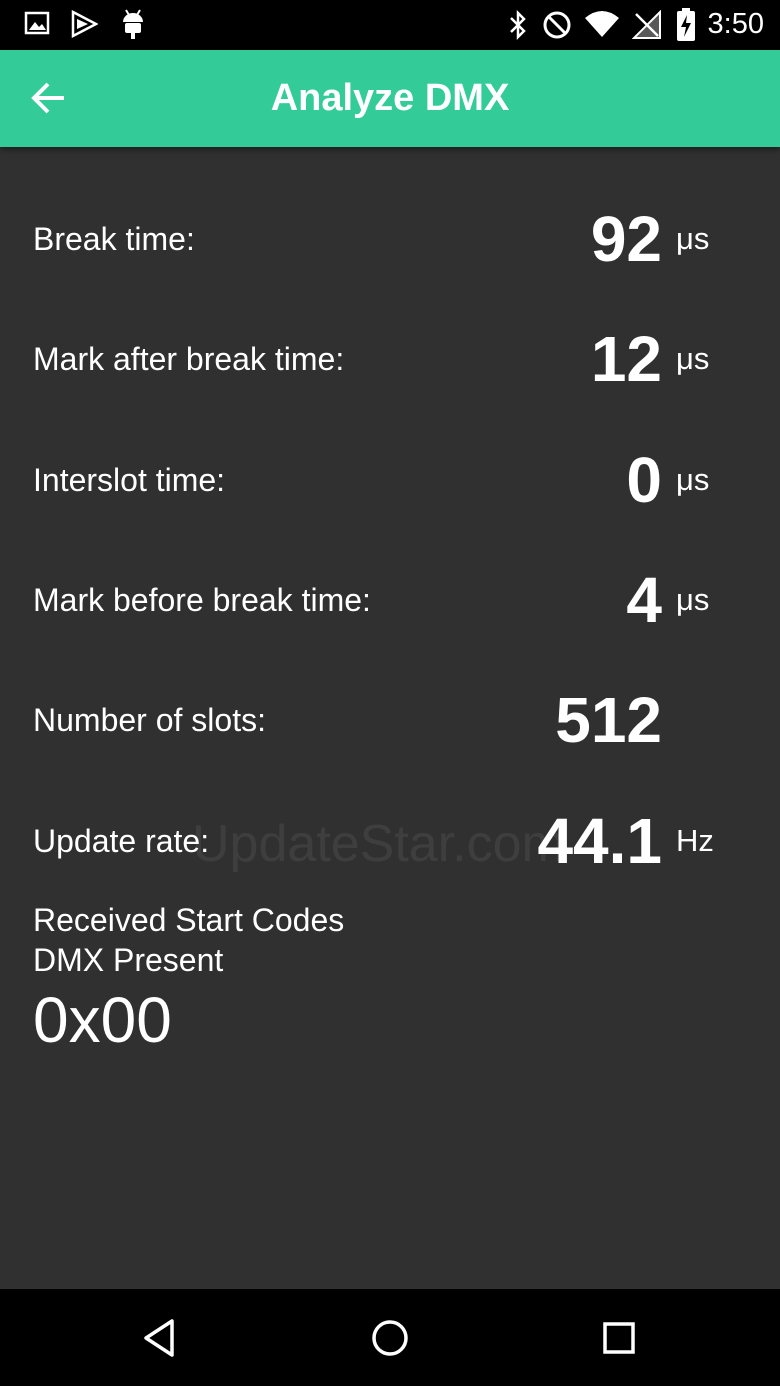 Image resolution: width=780 pixels, height=1386 pixels. Describe the element at coordinates (695, 840) in the screenshot. I see `measurement-unit: Hz` at that location.